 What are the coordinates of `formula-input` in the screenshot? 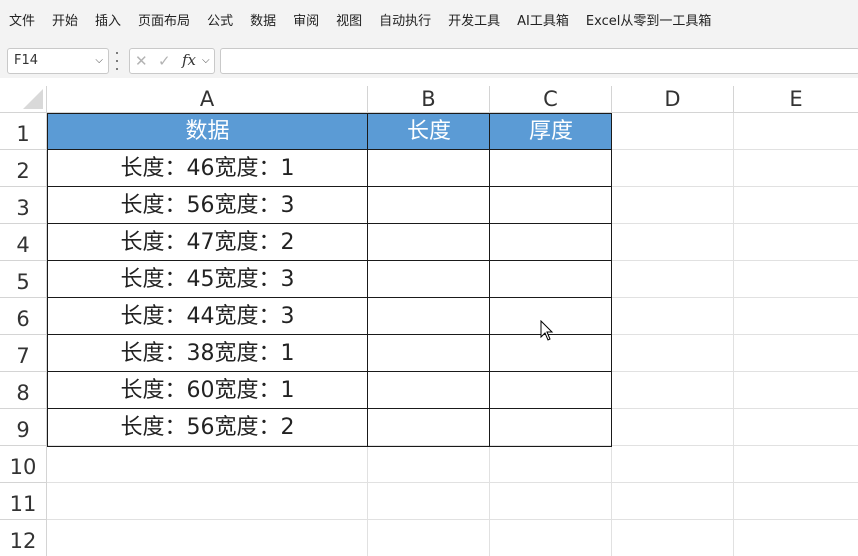 It's located at (539, 61).